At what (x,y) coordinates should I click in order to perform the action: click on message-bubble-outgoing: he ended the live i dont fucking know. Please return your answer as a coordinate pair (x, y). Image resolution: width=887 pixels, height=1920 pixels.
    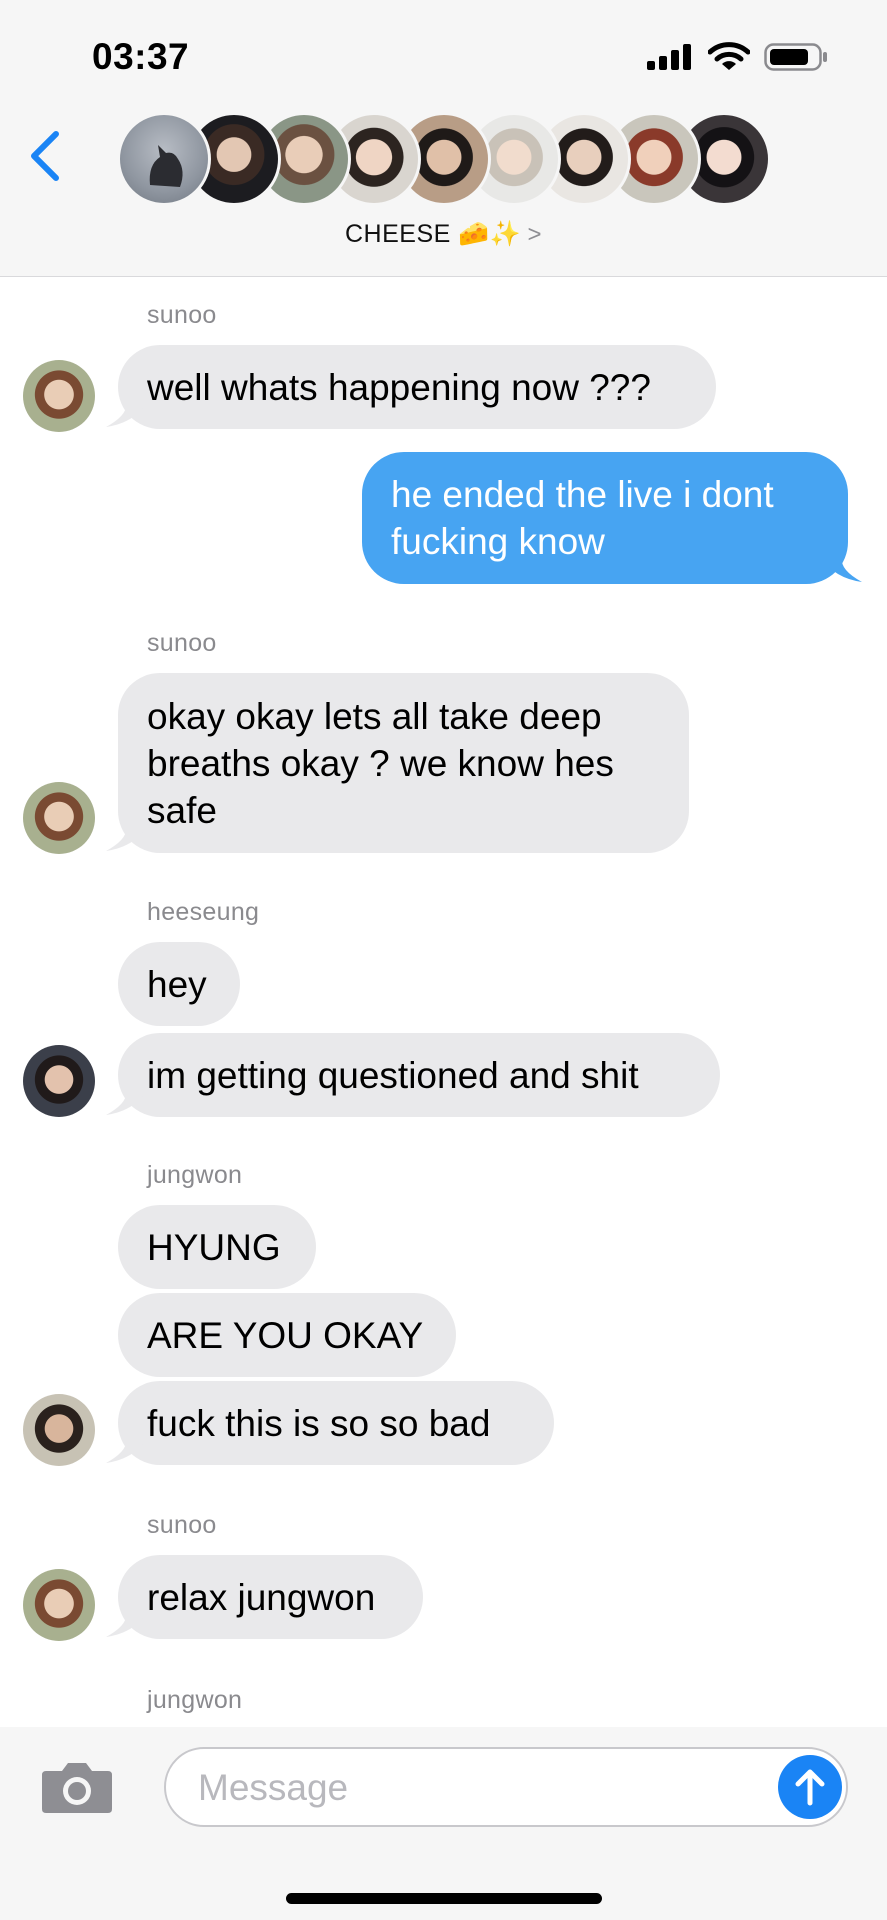
    Looking at the image, I should click on (605, 518).